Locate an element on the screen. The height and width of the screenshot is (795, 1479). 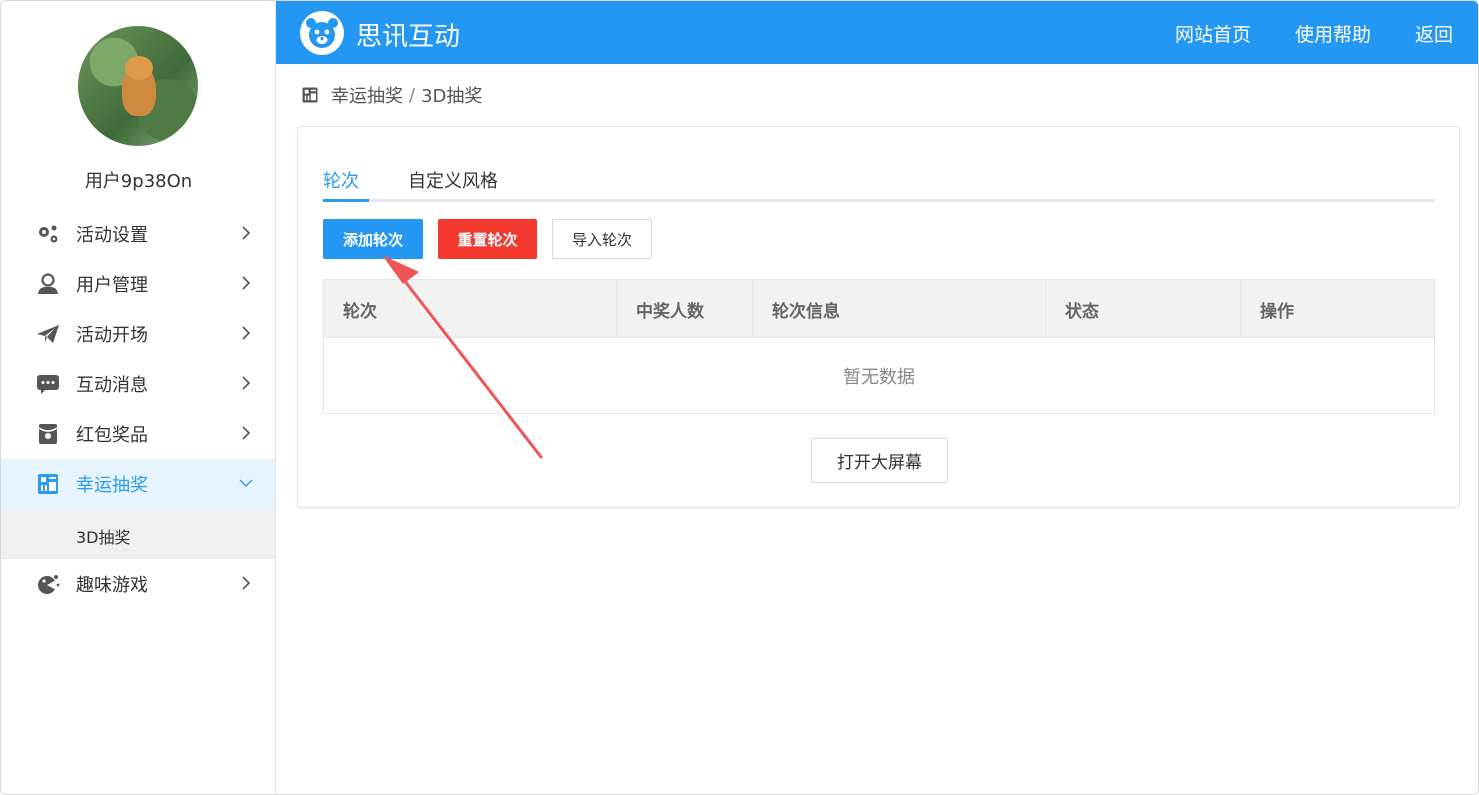
sidebar-item-label: 趣味游戏 is located at coordinates (112, 585).